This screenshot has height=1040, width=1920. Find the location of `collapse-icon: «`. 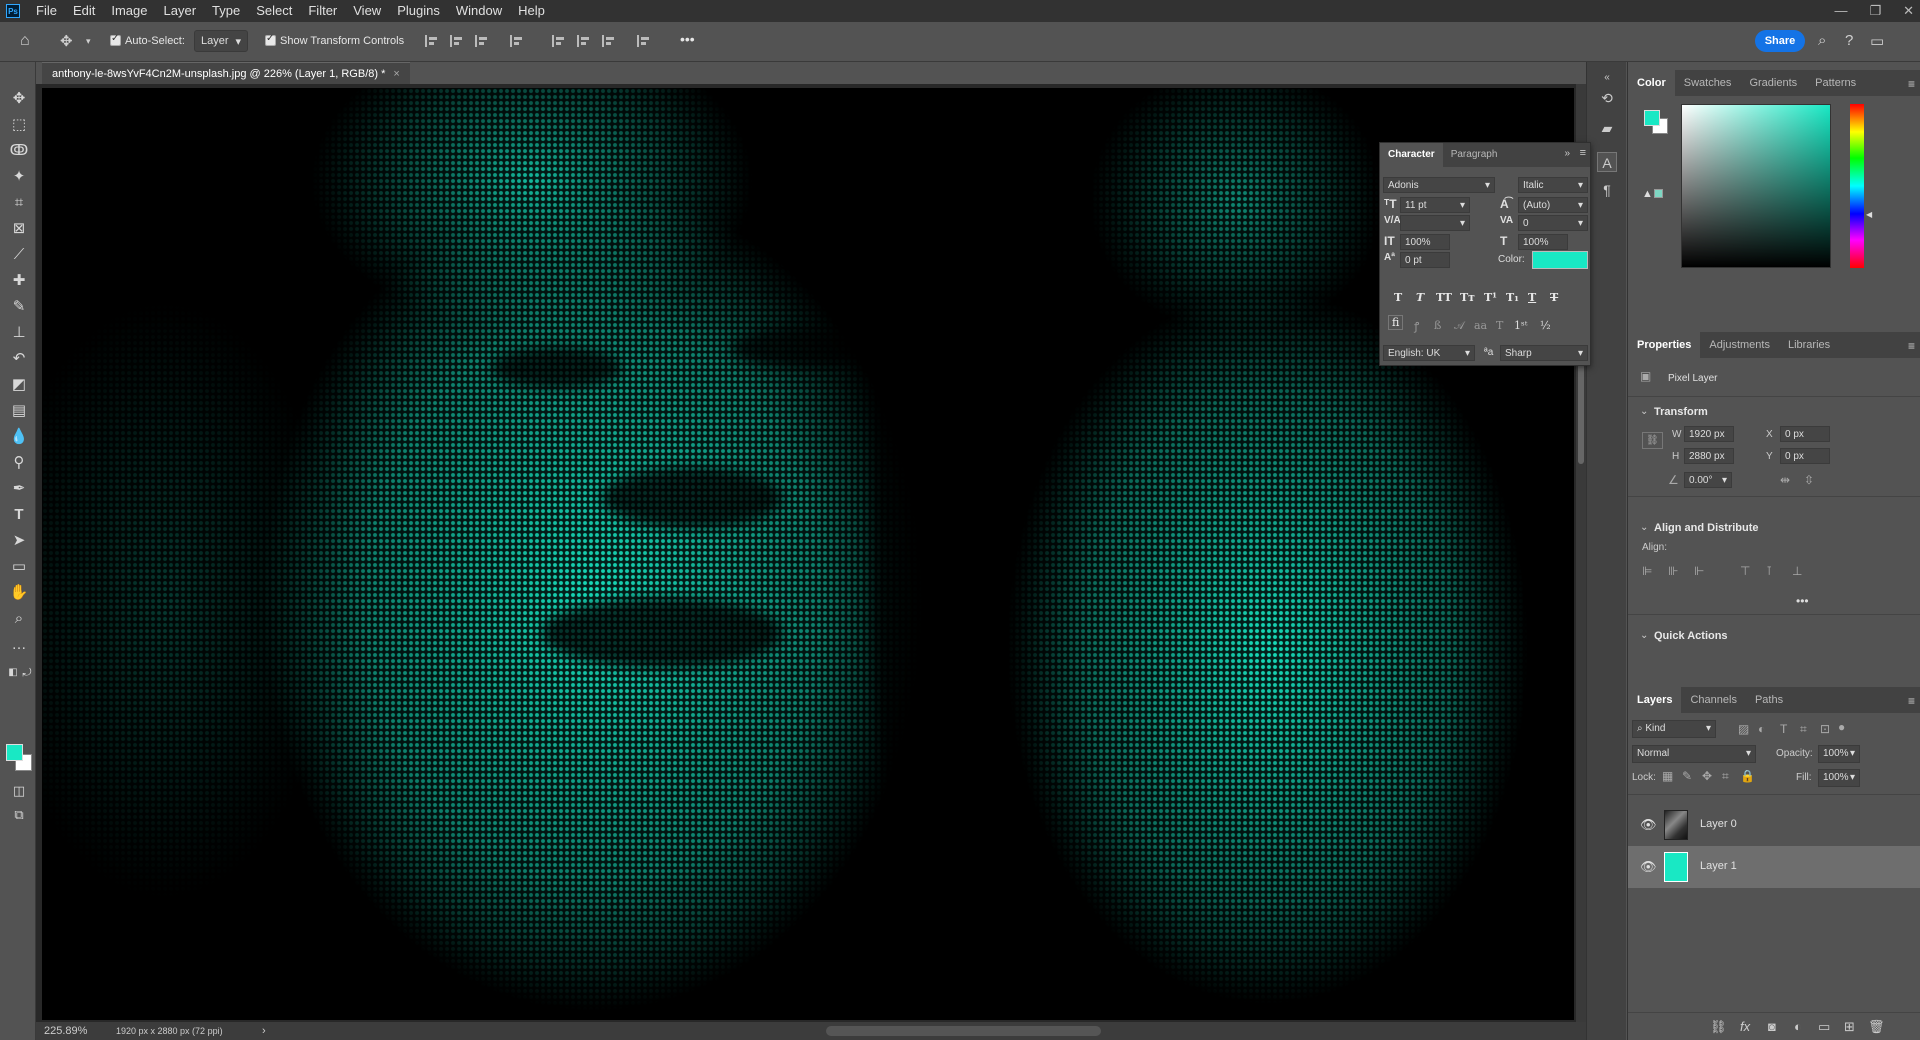

collapse-icon: « is located at coordinates (1607, 78).